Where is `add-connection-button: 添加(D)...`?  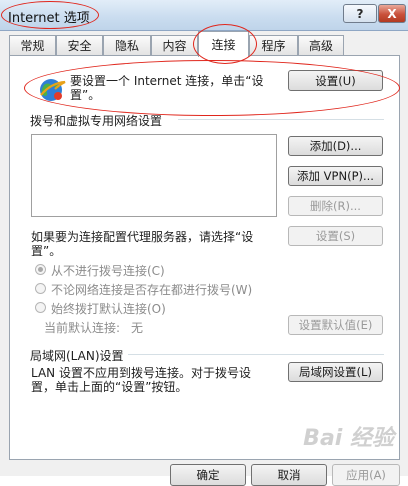
add-connection-button: 添加(D)... is located at coordinates (335, 146).